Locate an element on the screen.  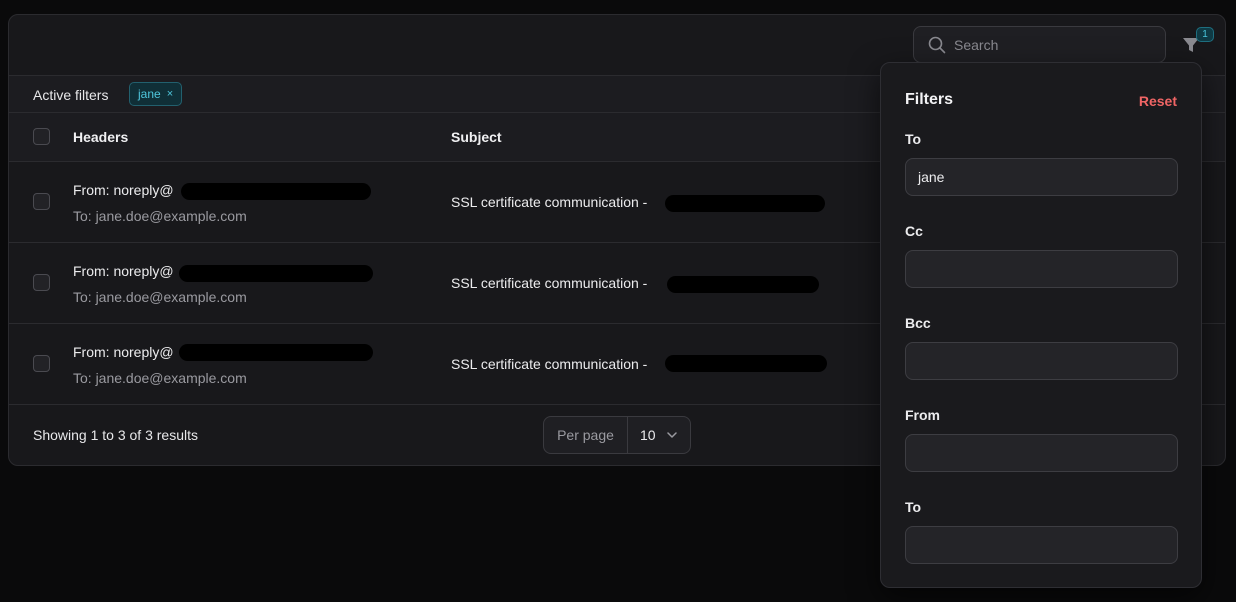
column-header-headers: Headers is located at coordinates (100, 137).